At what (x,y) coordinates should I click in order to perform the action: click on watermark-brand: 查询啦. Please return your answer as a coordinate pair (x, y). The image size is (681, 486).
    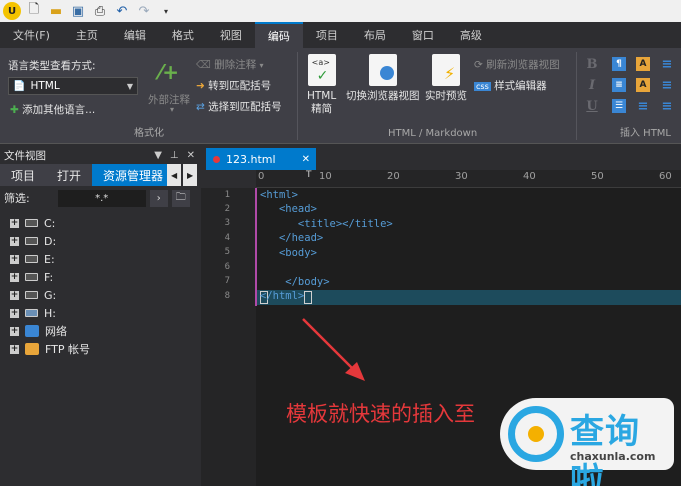
    Looking at the image, I should click on (605, 449).